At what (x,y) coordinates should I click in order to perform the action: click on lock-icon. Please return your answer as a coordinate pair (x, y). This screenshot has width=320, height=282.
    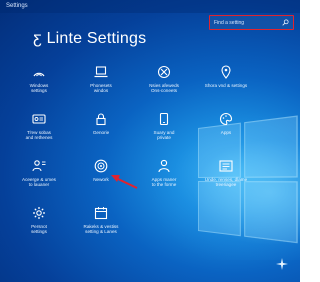
    Looking at the image, I should click on (101, 119).